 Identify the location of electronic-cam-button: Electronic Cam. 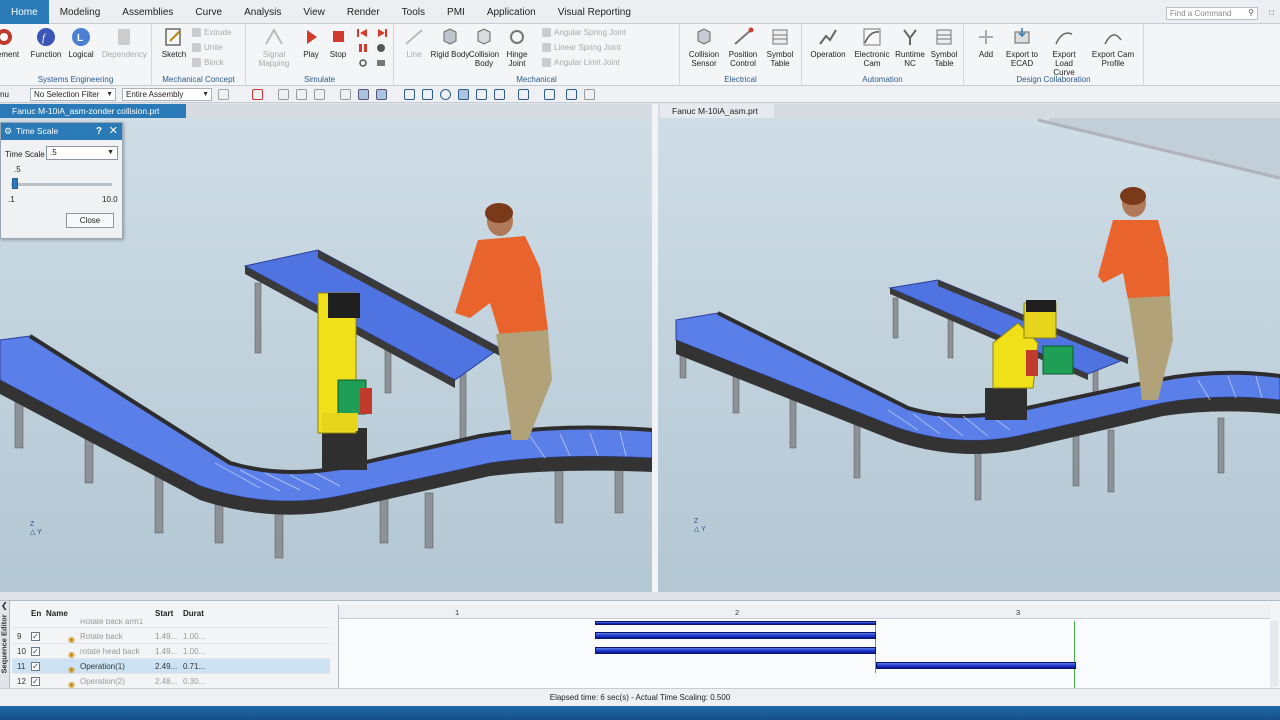
(872, 47).